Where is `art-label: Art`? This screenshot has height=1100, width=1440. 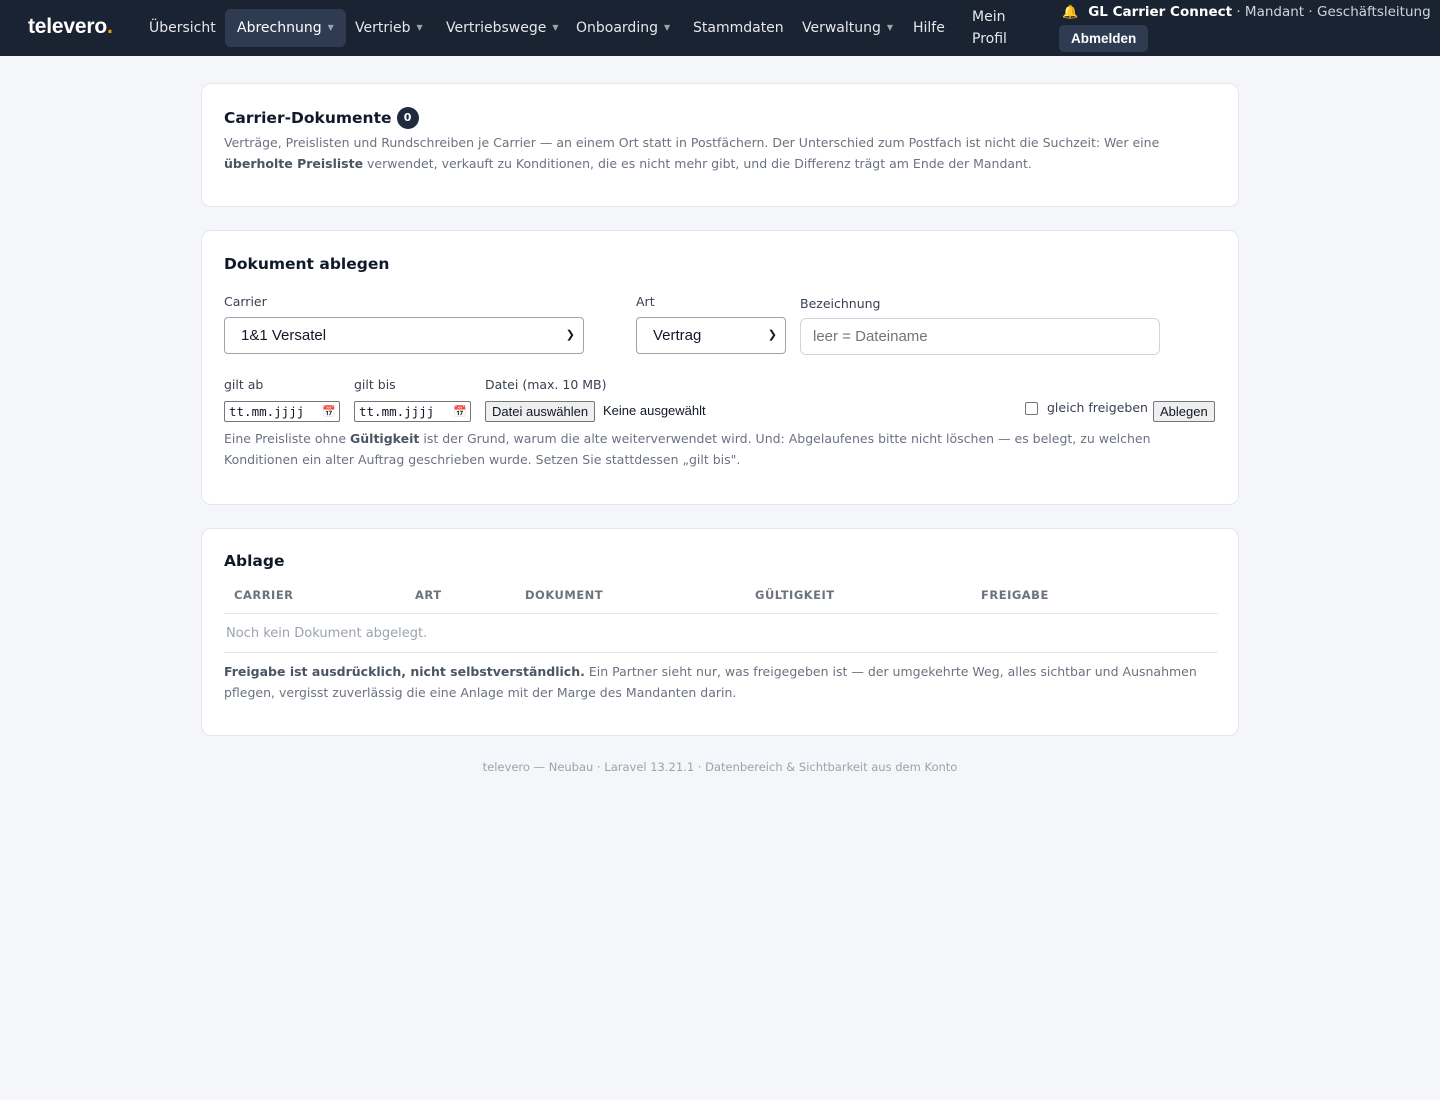 art-label: Art is located at coordinates (645, 301).